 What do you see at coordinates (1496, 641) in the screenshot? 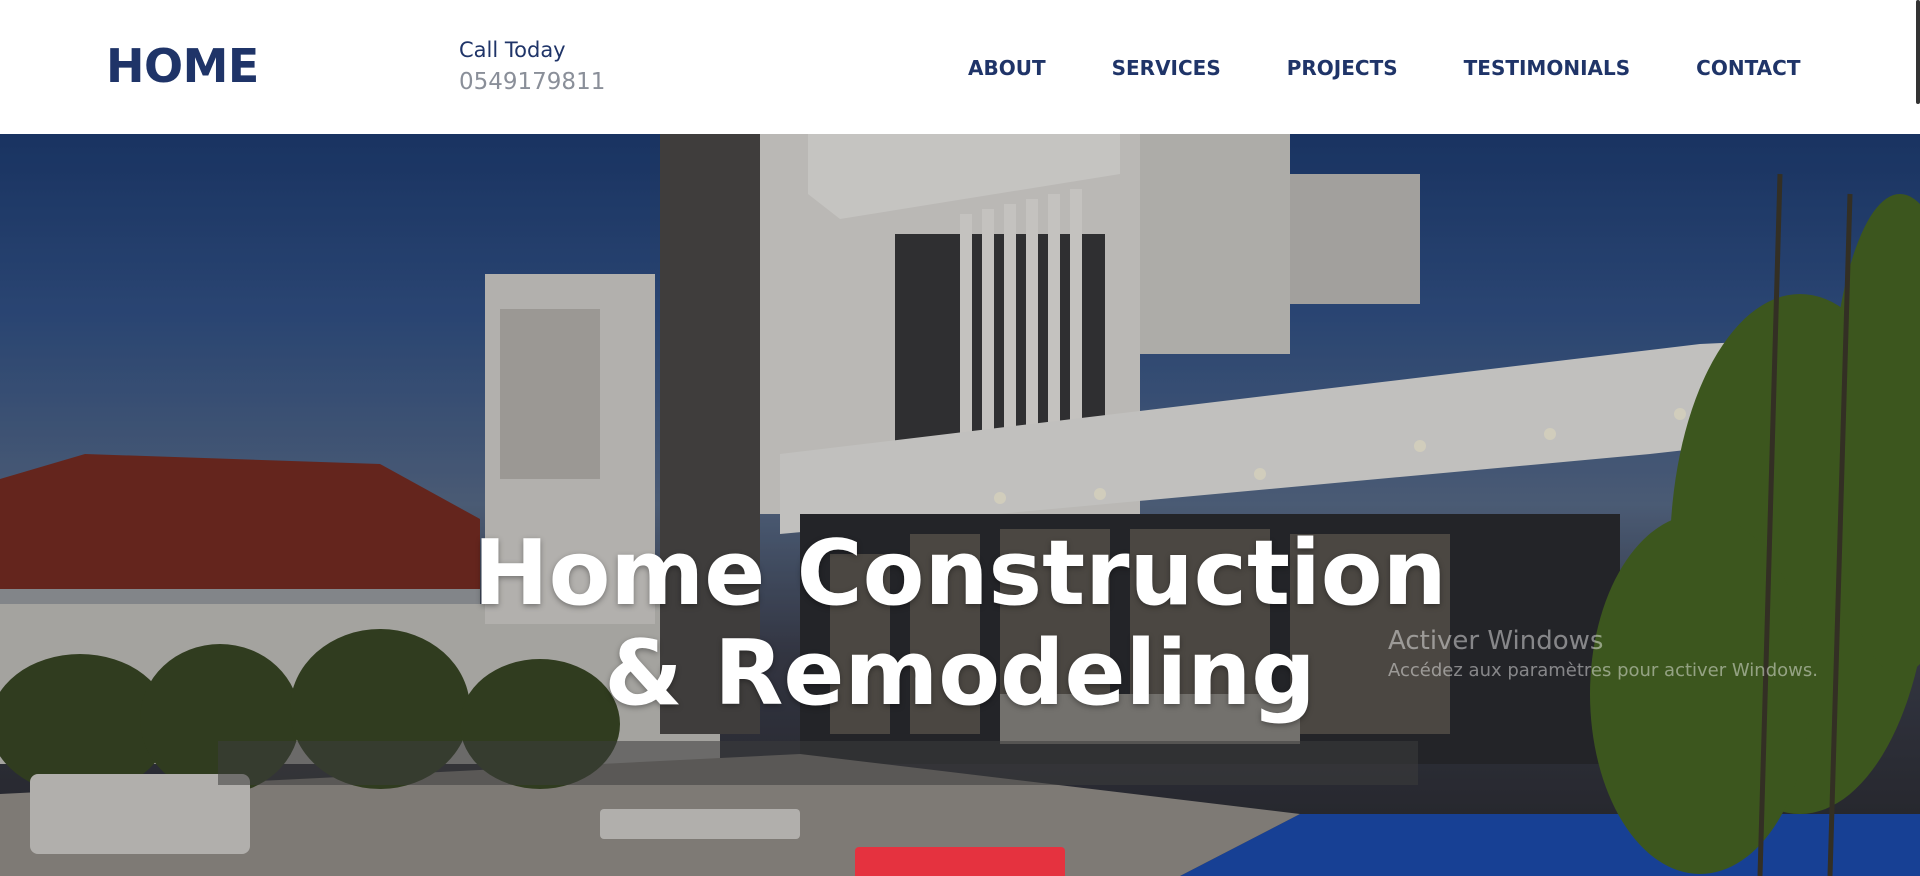
I see `watermark-title: Activer Windows` at bounding box center [1496, 641].